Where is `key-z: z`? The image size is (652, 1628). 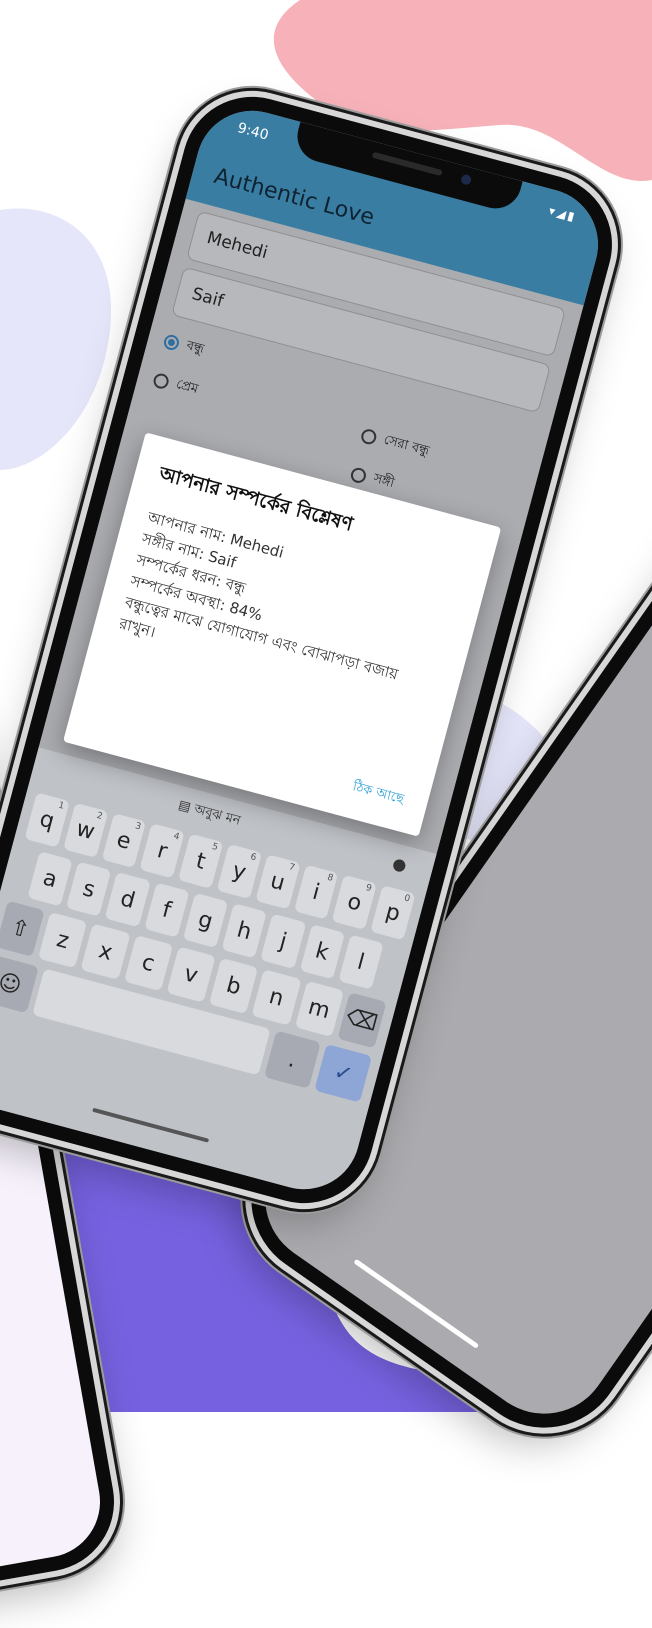 key-z: z is located at coordinates (63, 940).